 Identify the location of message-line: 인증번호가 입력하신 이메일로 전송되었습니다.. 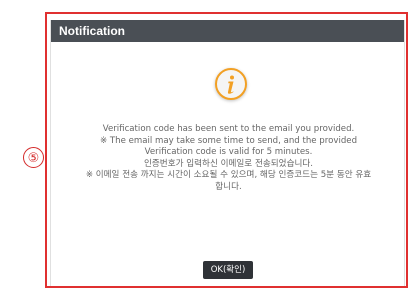
(228, 163).